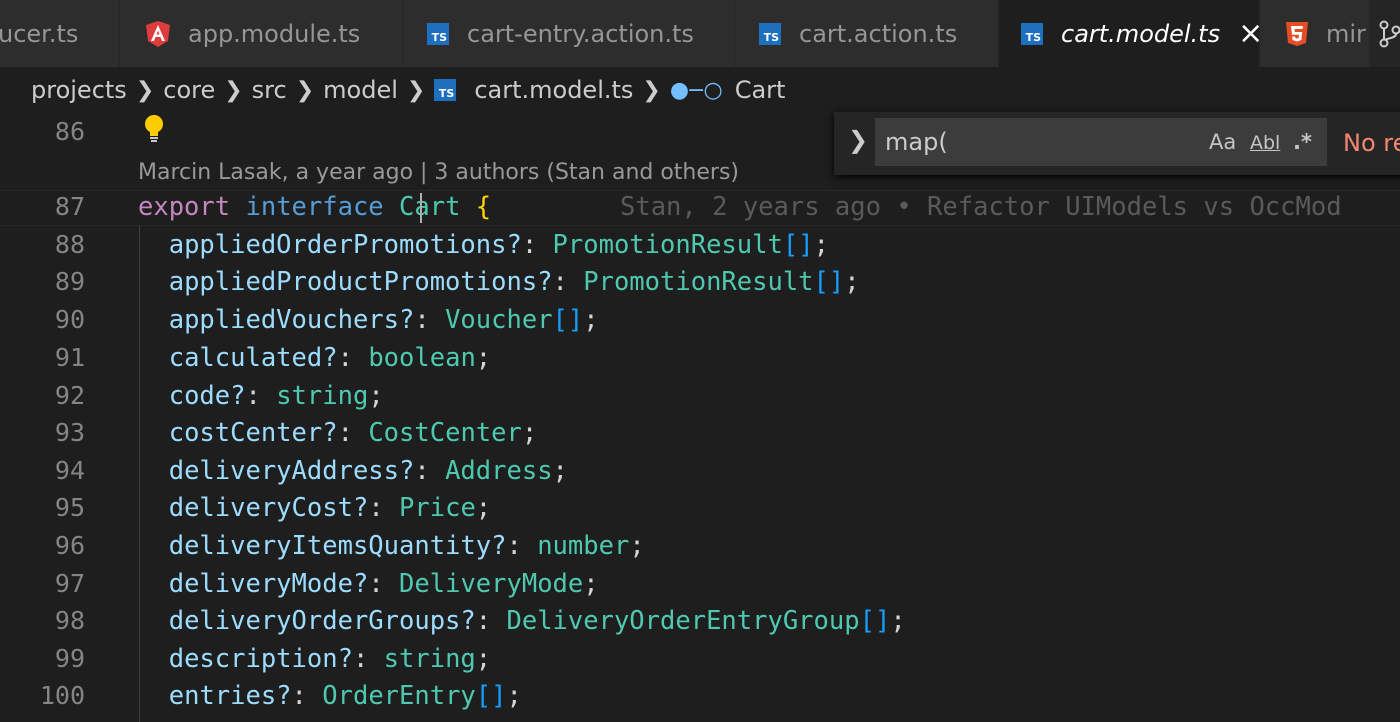 This screenshot has width=1400, height=722. I want to click on line-number: 98, so click(69, 620).